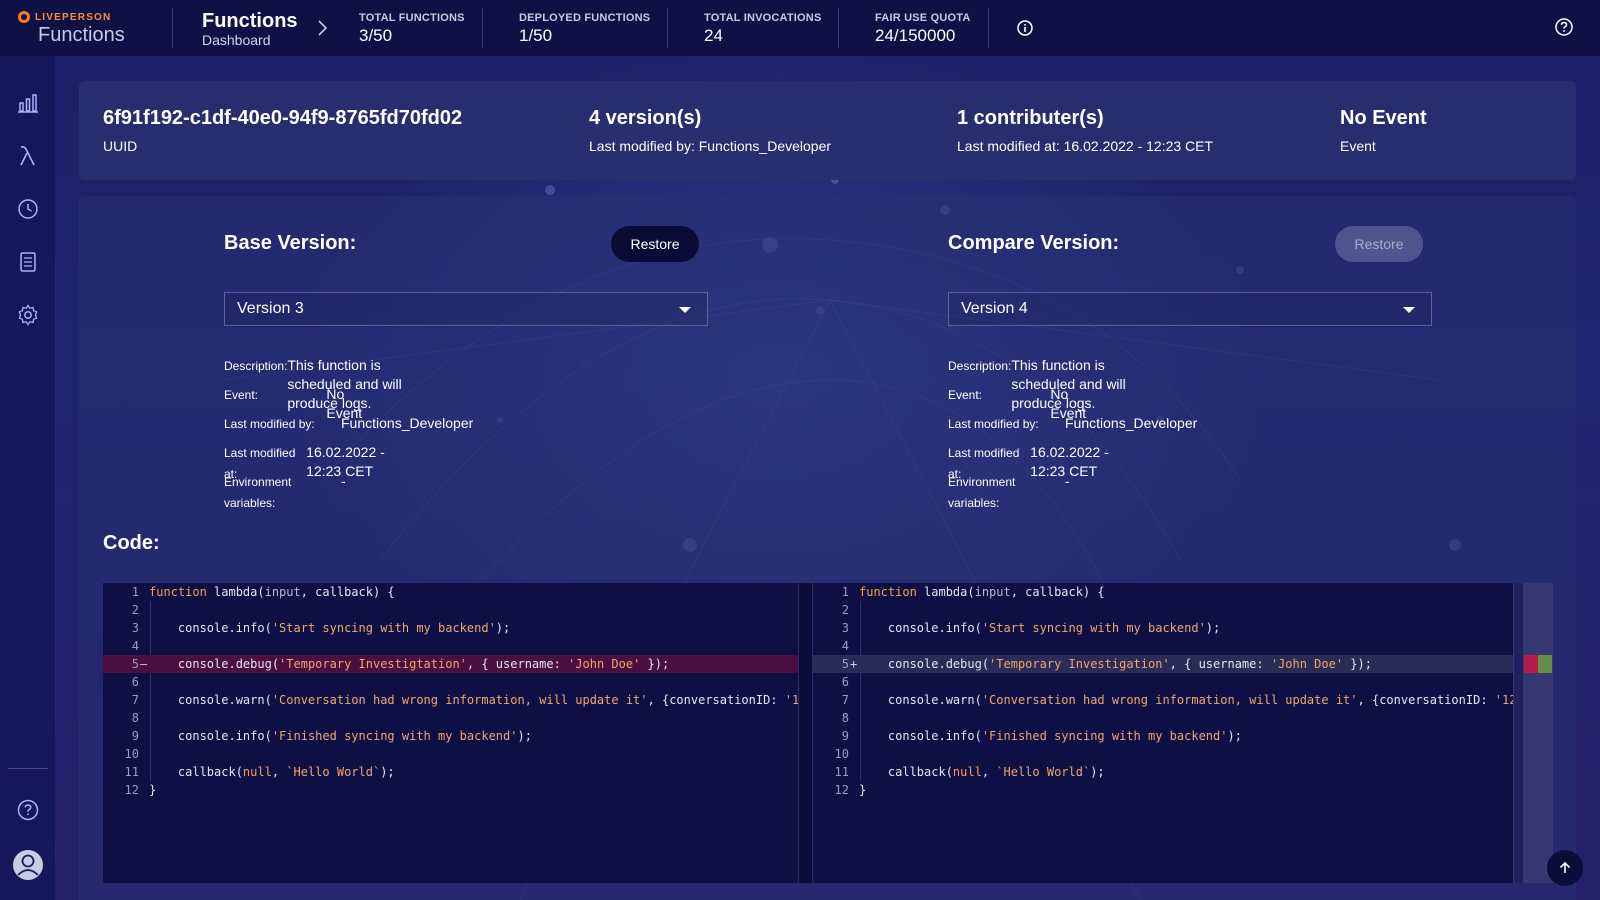 This screenshot has height=900, width=1600. Describe the element at coordinates (1538, 733) in the screenshot. I see `scrollbar-thumb` at that location.